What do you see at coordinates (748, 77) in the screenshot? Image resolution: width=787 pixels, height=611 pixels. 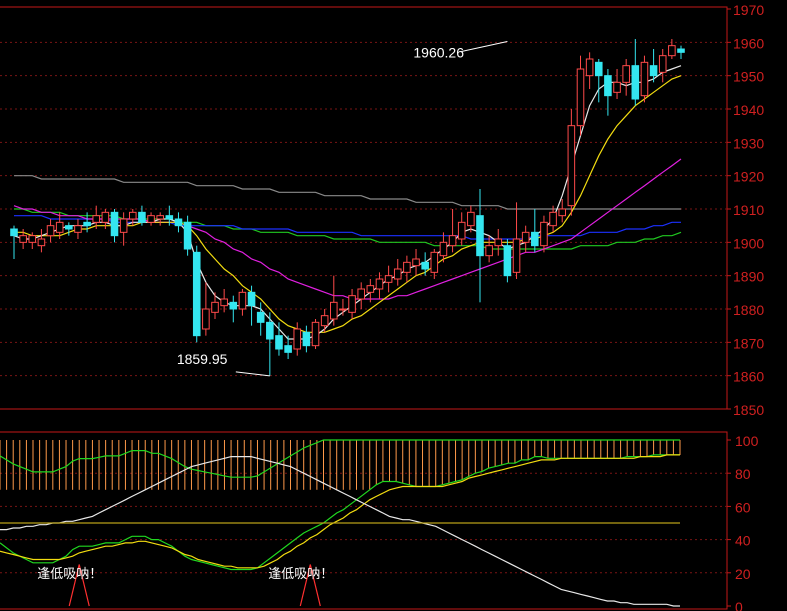 I see `y-tick-label: 1950` at bounding box center [748, 77].